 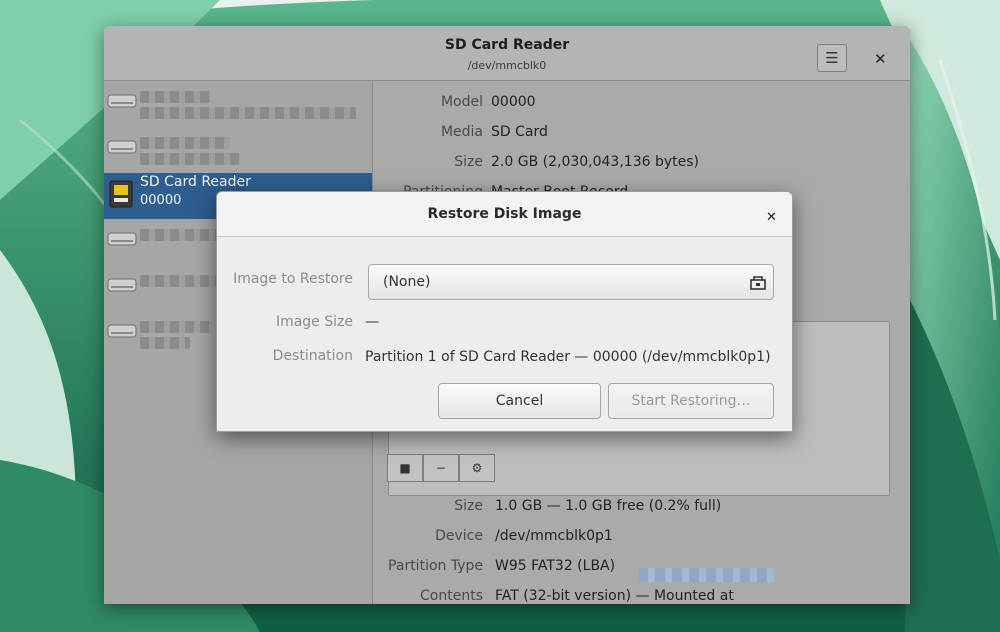 What do you see at coordinates (468, 162) in the screenshot?
I see `size-label: Size` at bounding box center [468, 162].